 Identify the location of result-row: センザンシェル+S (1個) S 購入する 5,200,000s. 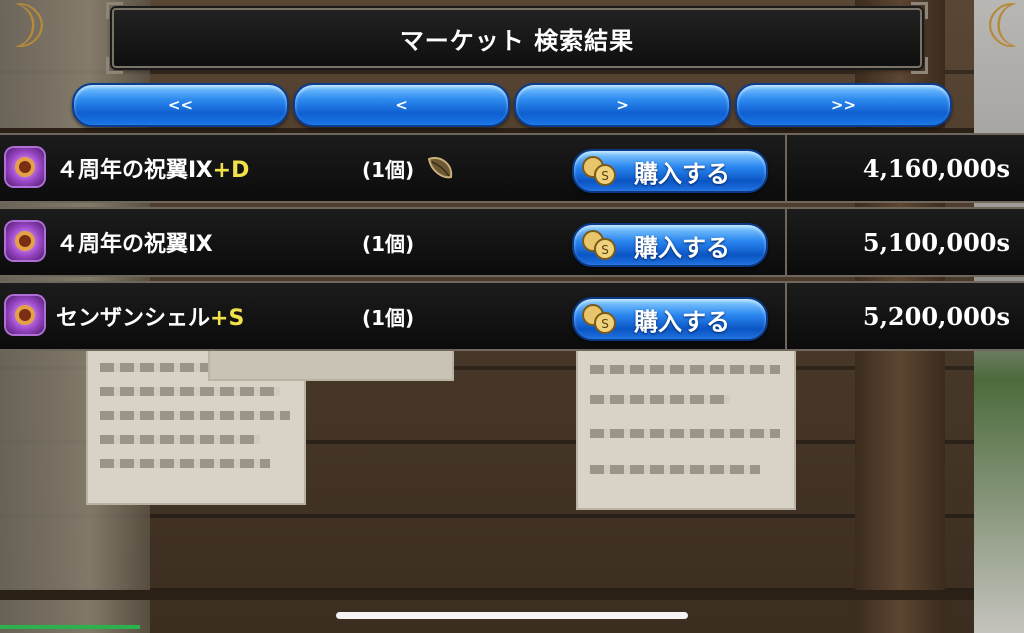
(512, 316).